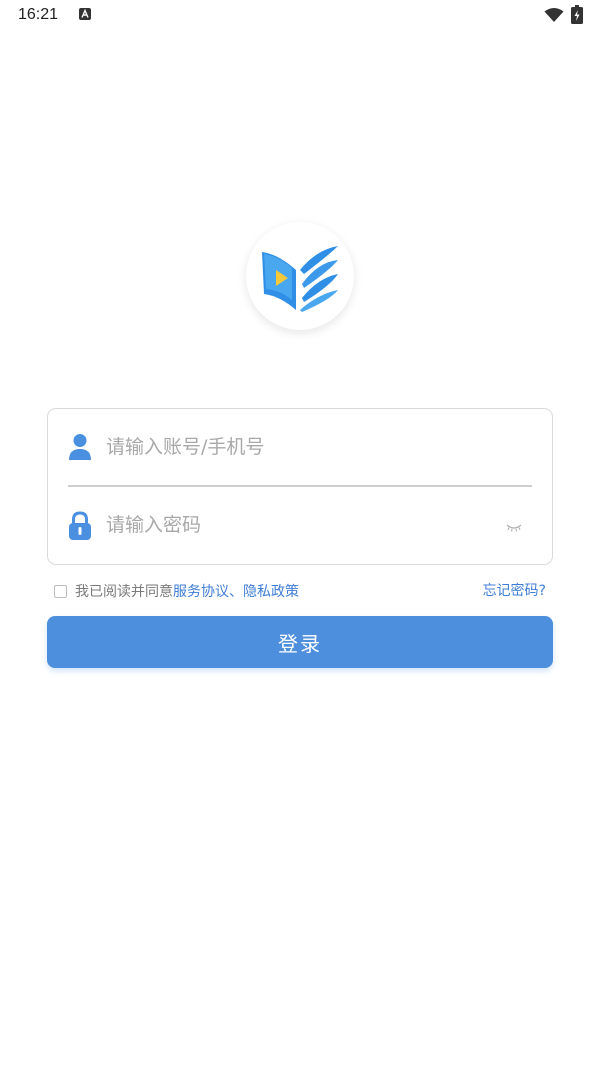 This screenshot has width=600, height=1067. I want to click on wifi-icon, so click(554, 15).